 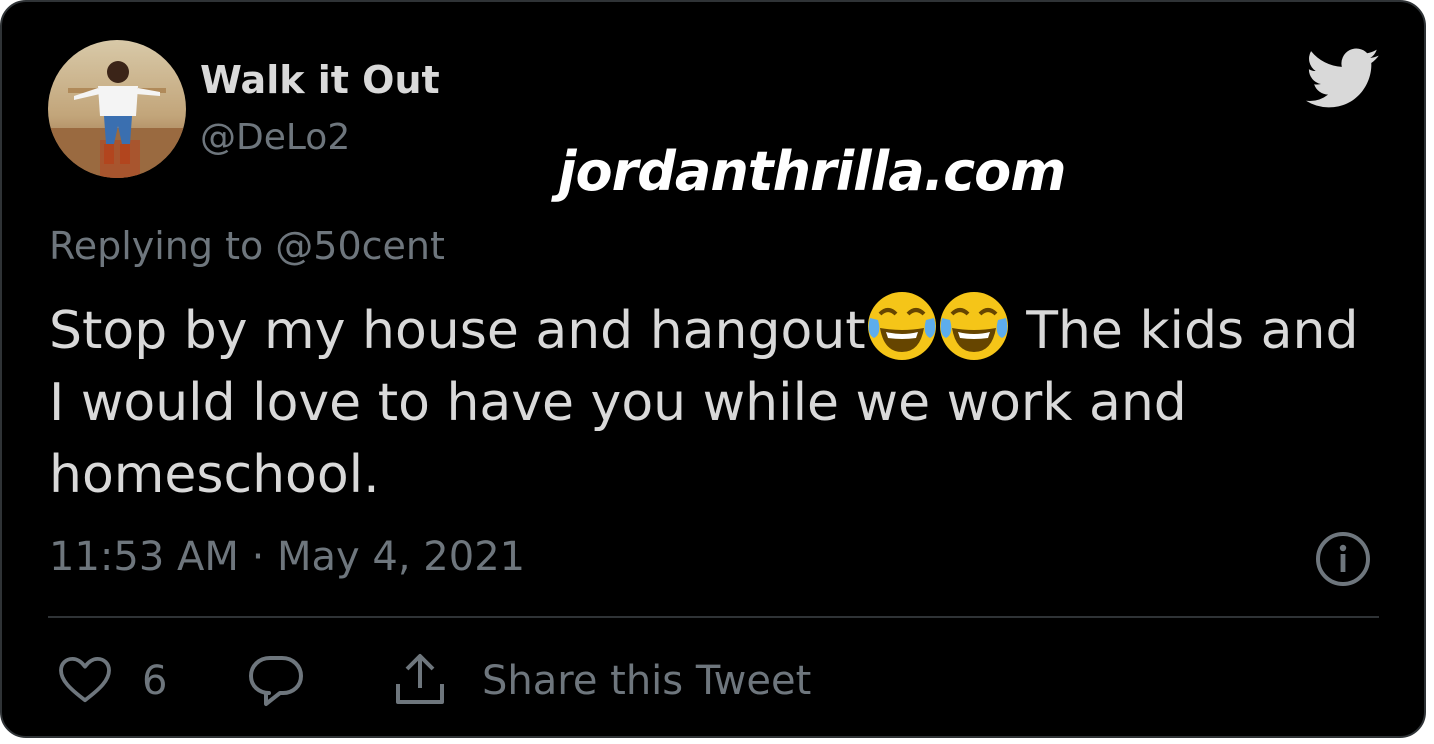 What do you see at coordinates (457, 331) in the screenshot?
I see `tweet-text-part1: Stop by my house and hangout` at bounding box center [457, 331].